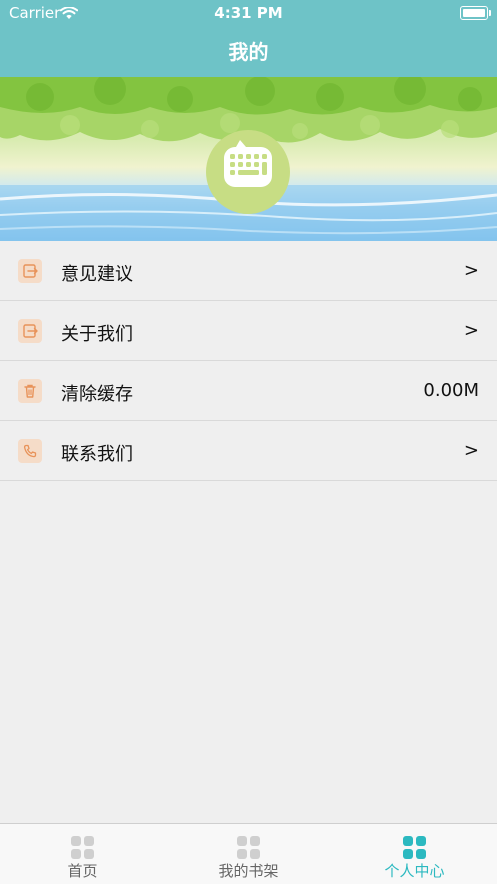 The height and width of the screenshot is (884, 497). What do you see at coordinates (82, 871) in the screenshot?
I see `tab-label: 首页` at bounding box center [82, 871].